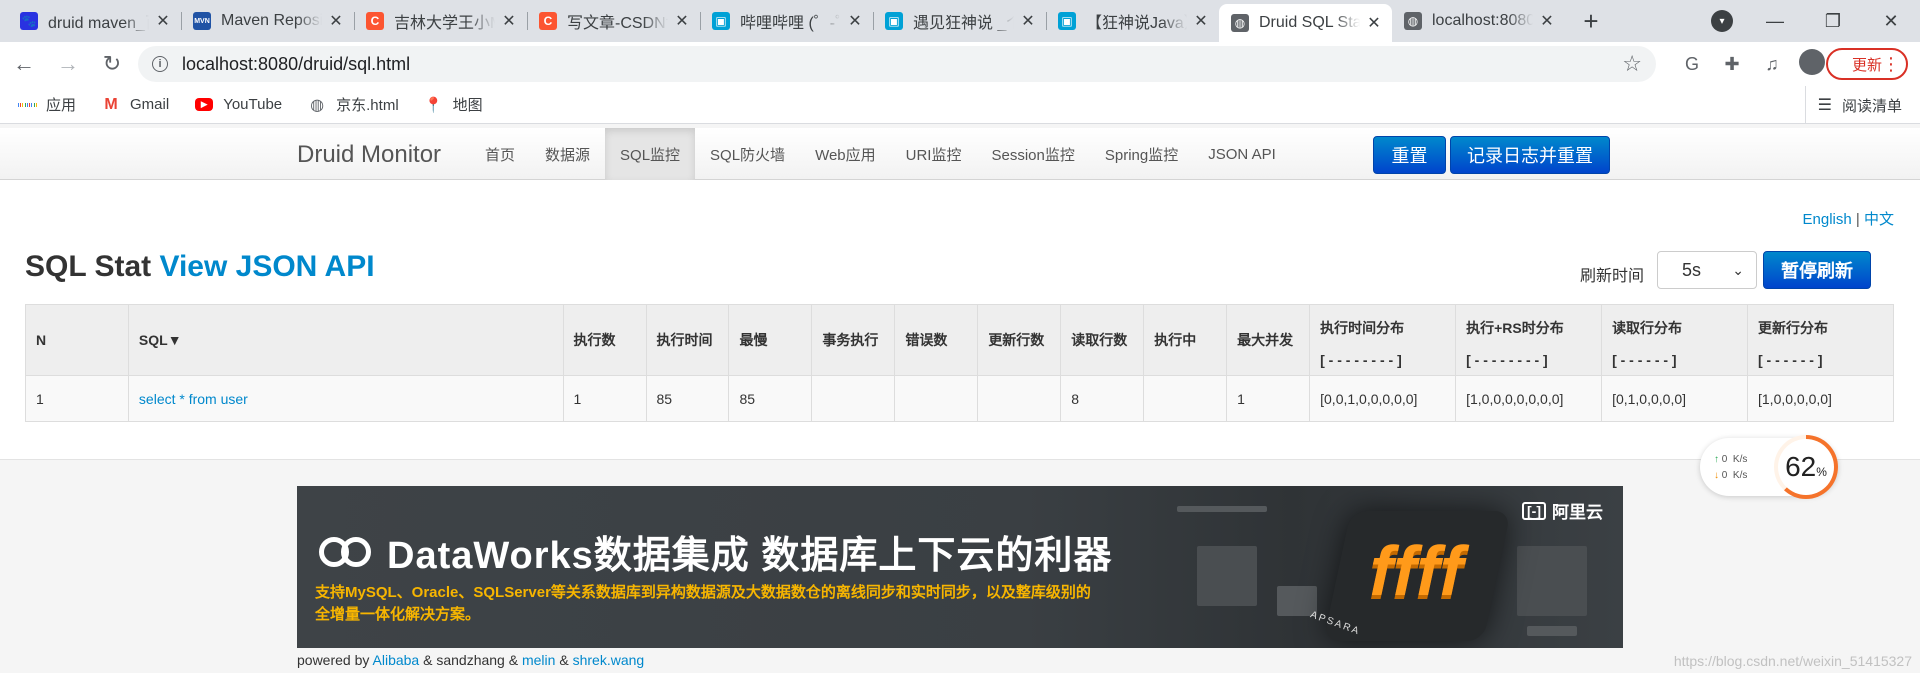 The image size is (1920, 673). What do you see at coordinates (604, 340) in the screenshot?
I see `column-header: 执行数` at bounding box center [604, 340].